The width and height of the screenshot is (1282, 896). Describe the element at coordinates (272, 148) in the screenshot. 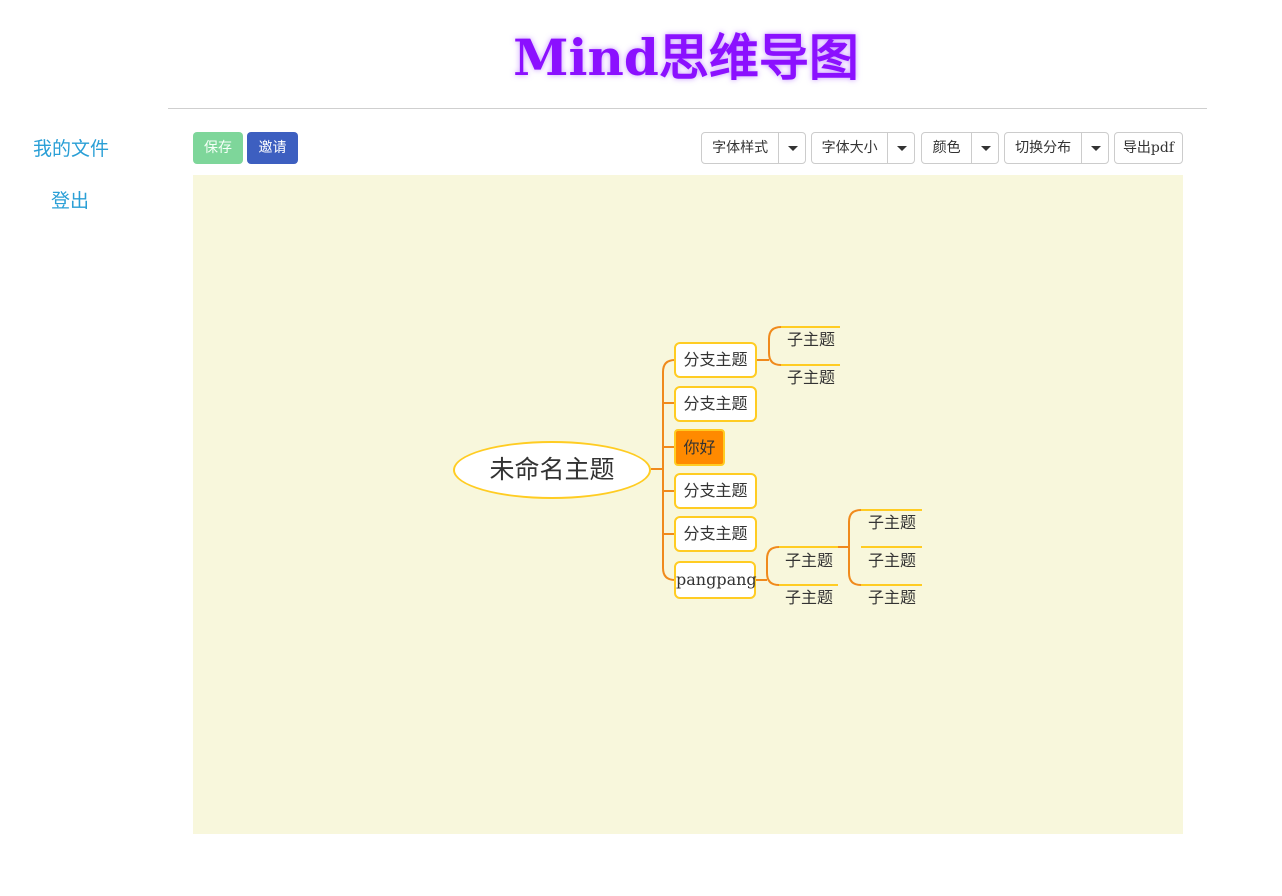

I see `invite-button: 邀请` at that location.